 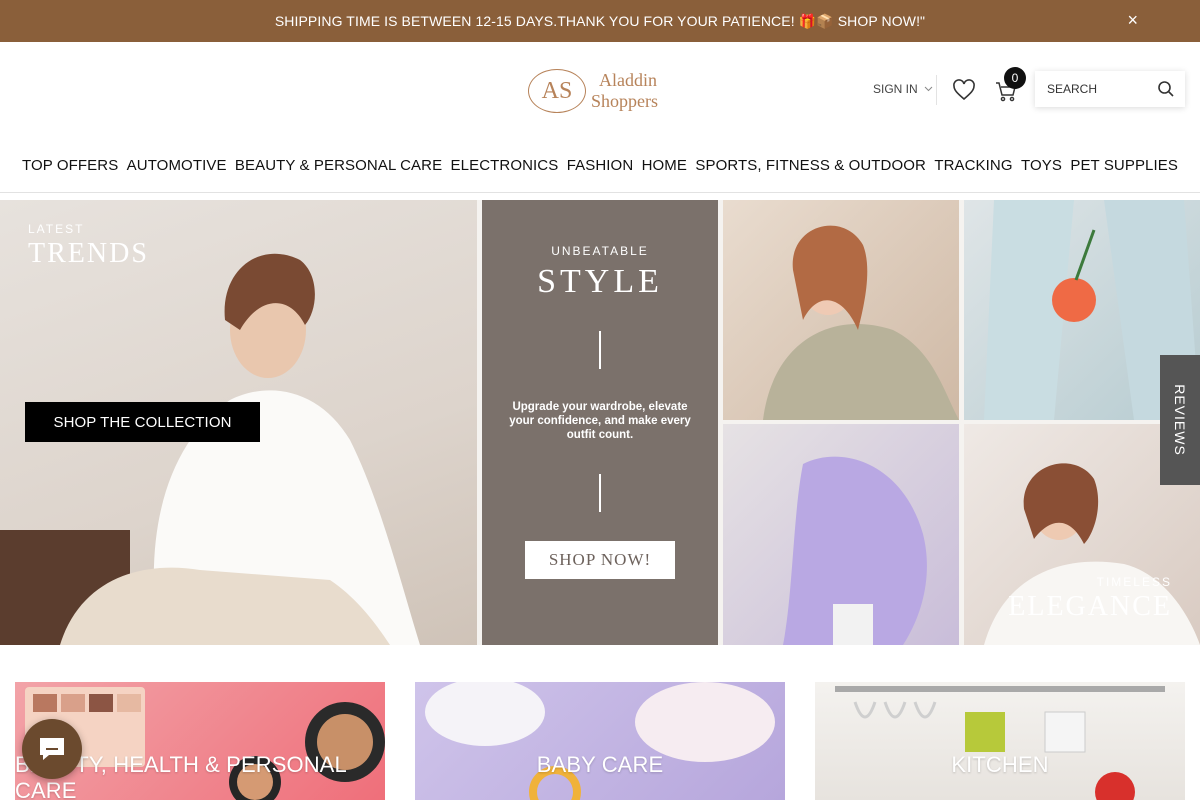 What do you see at coordinates (1124, 165) in the screenshot?
I see `nav-item-pet-supplies: PET SUPPLIES` at bounding box center [1124, 165].